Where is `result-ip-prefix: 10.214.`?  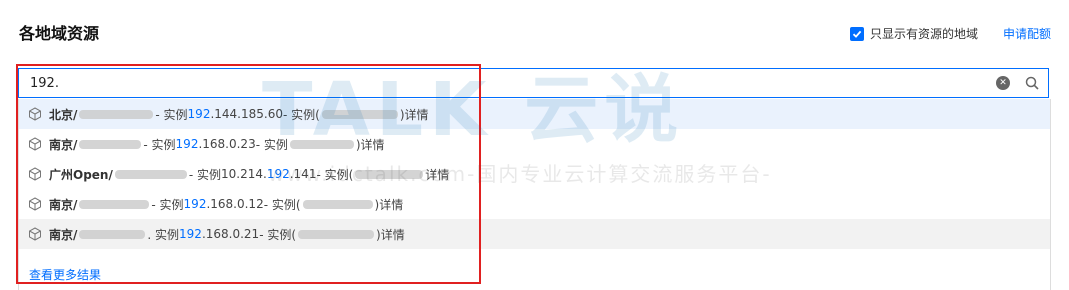 result-ip-prefix: 10.214. is located at coordinates (244, 174).